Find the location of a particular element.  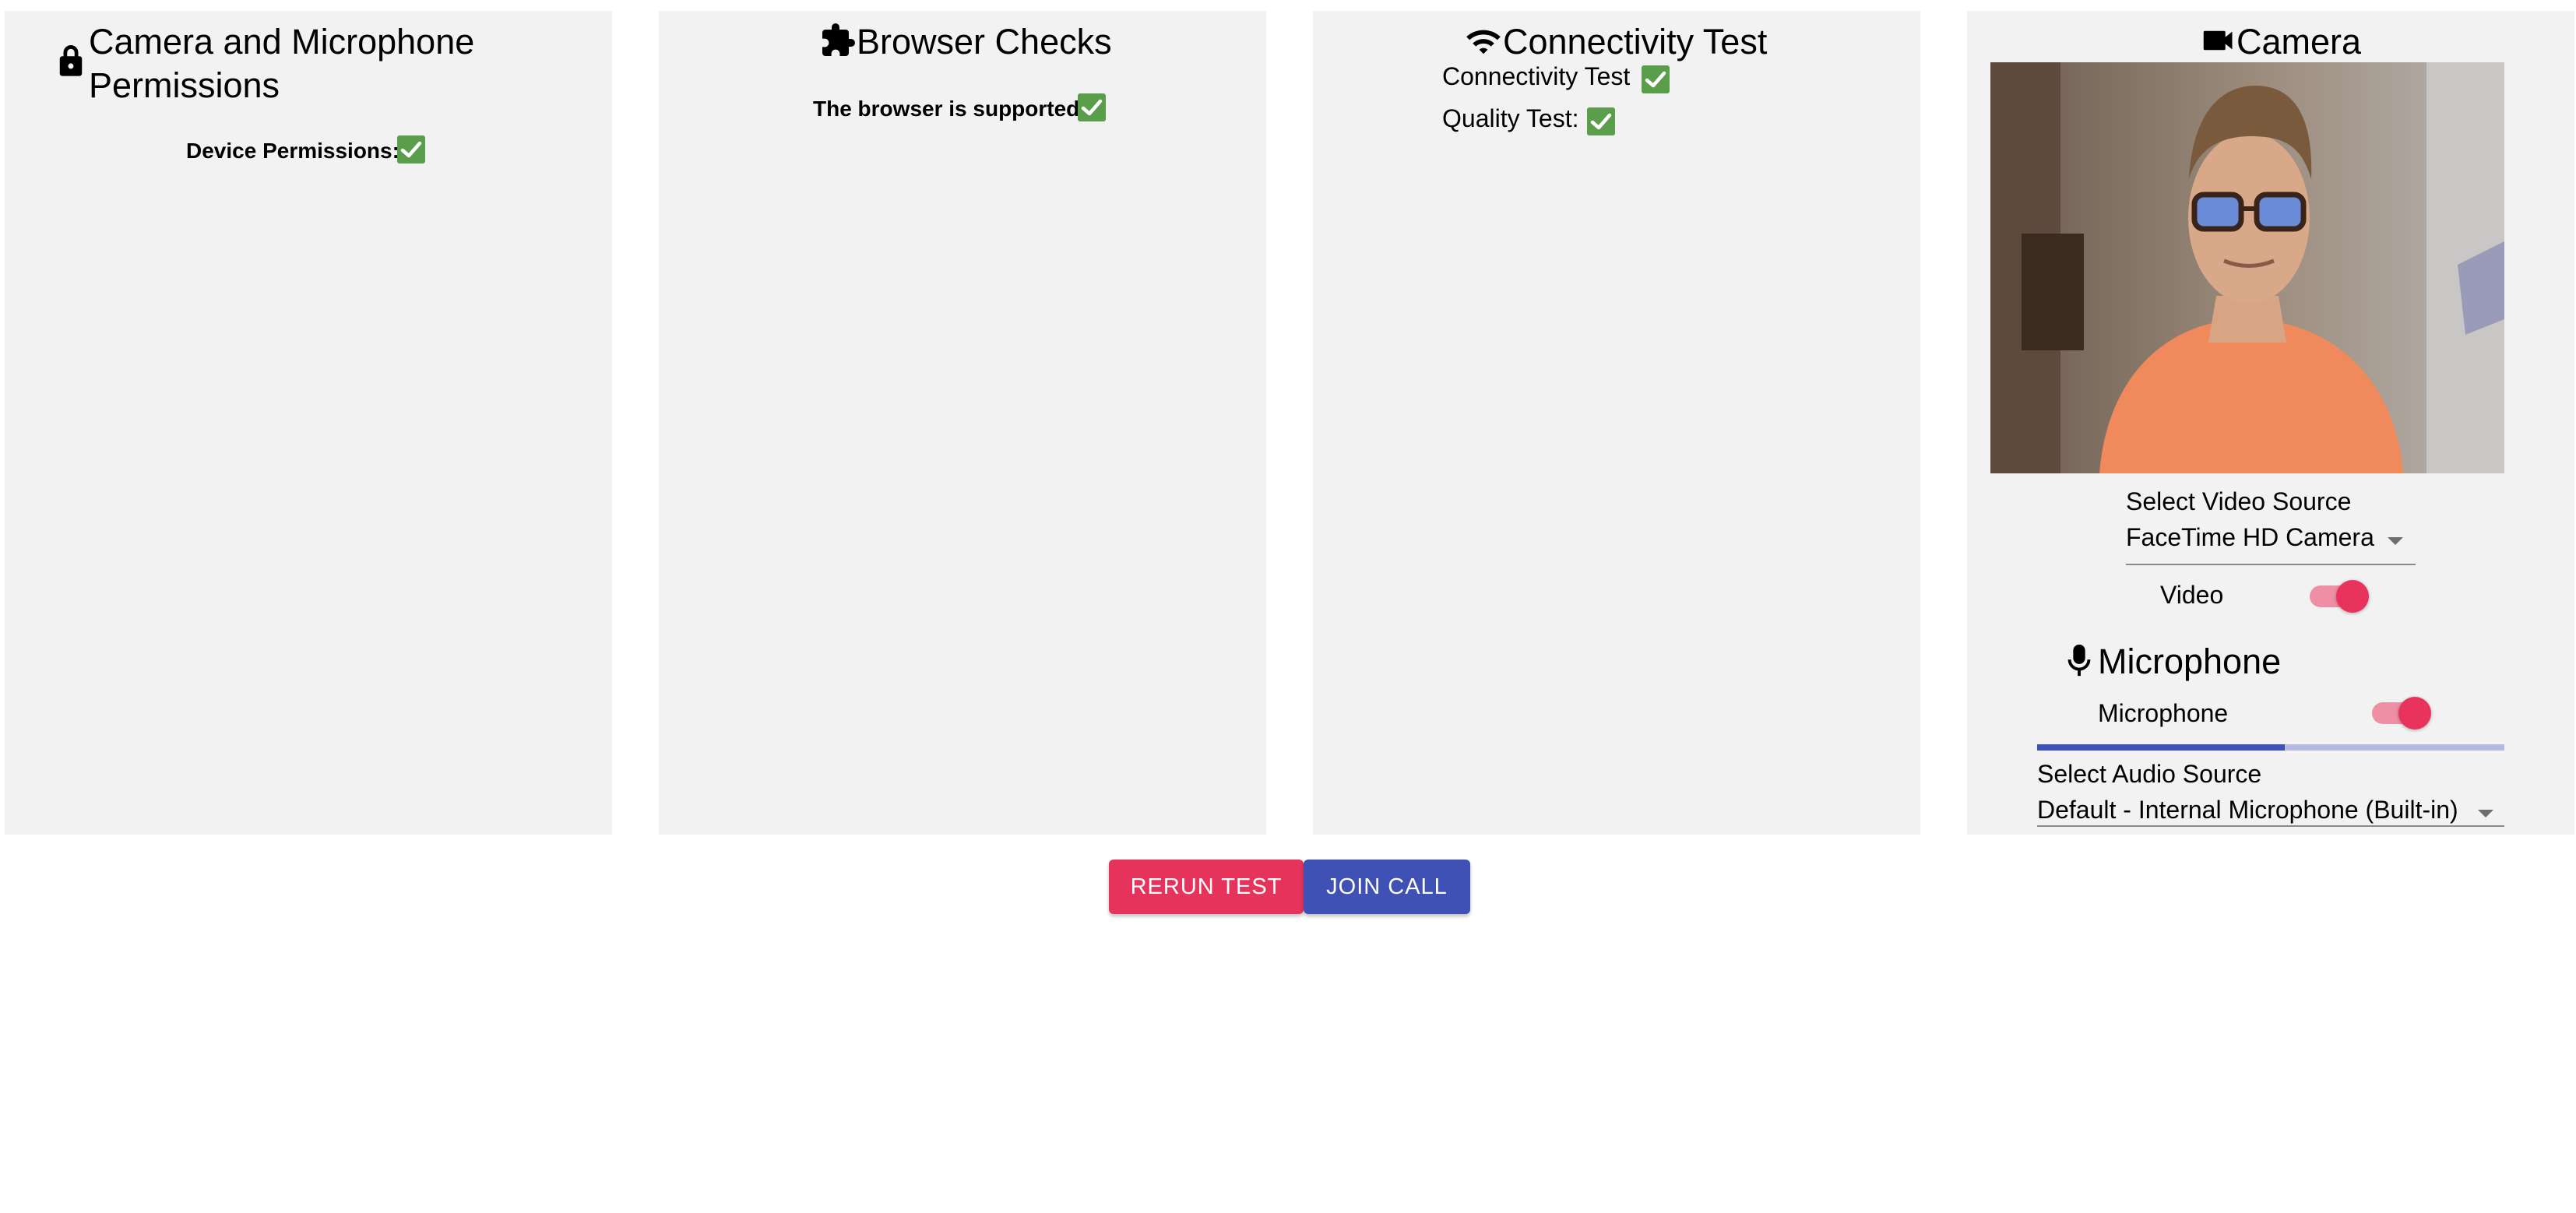

audio-source-label: Select Audio Source is located at coordinates (2149, 774).